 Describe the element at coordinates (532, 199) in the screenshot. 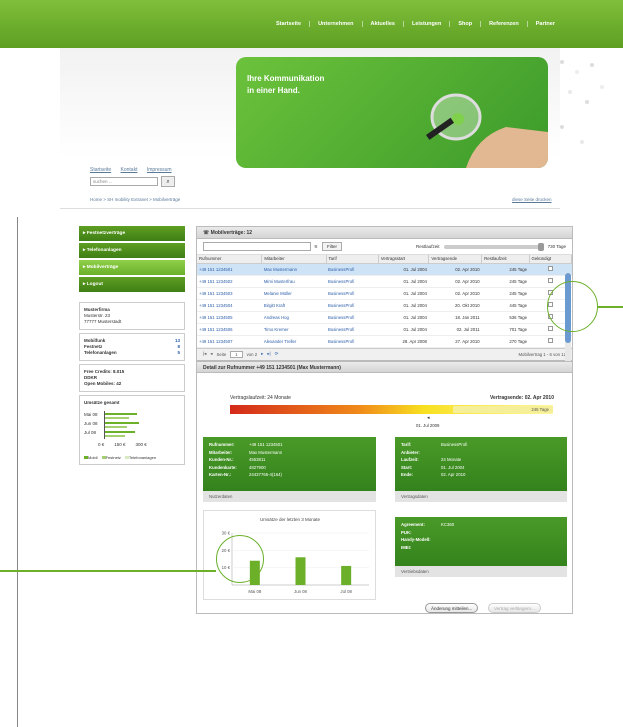

I see `print-link: diese Seite drucken` at that location.